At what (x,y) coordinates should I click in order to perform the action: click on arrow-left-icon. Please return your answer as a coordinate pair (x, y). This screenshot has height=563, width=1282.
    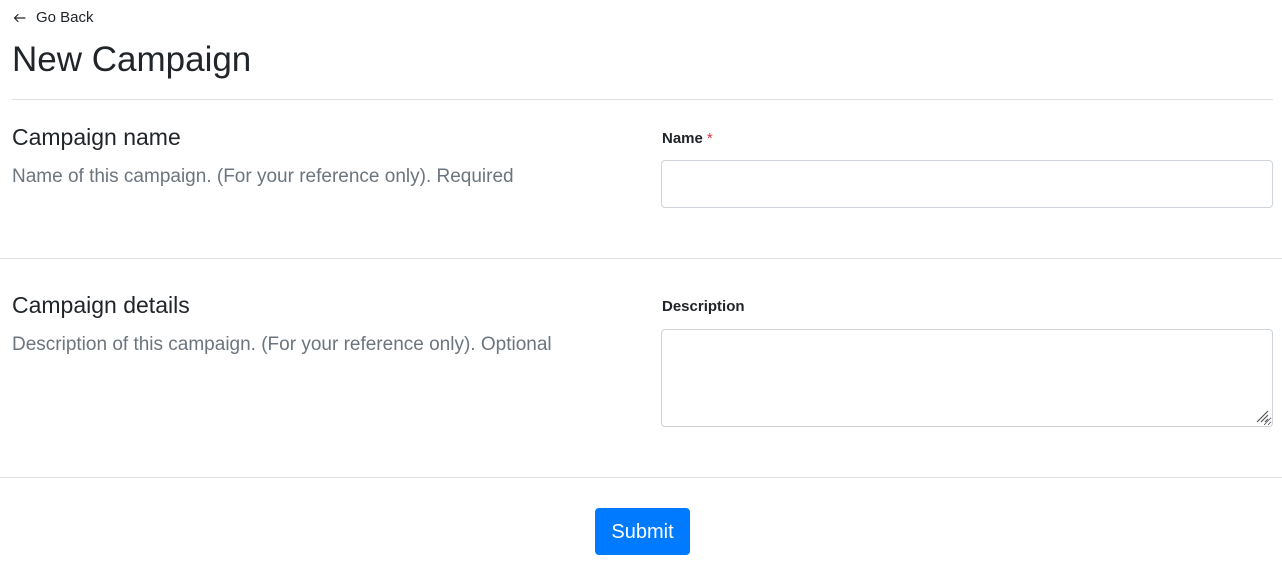
    Looking at the image, I should click on (19, 18).